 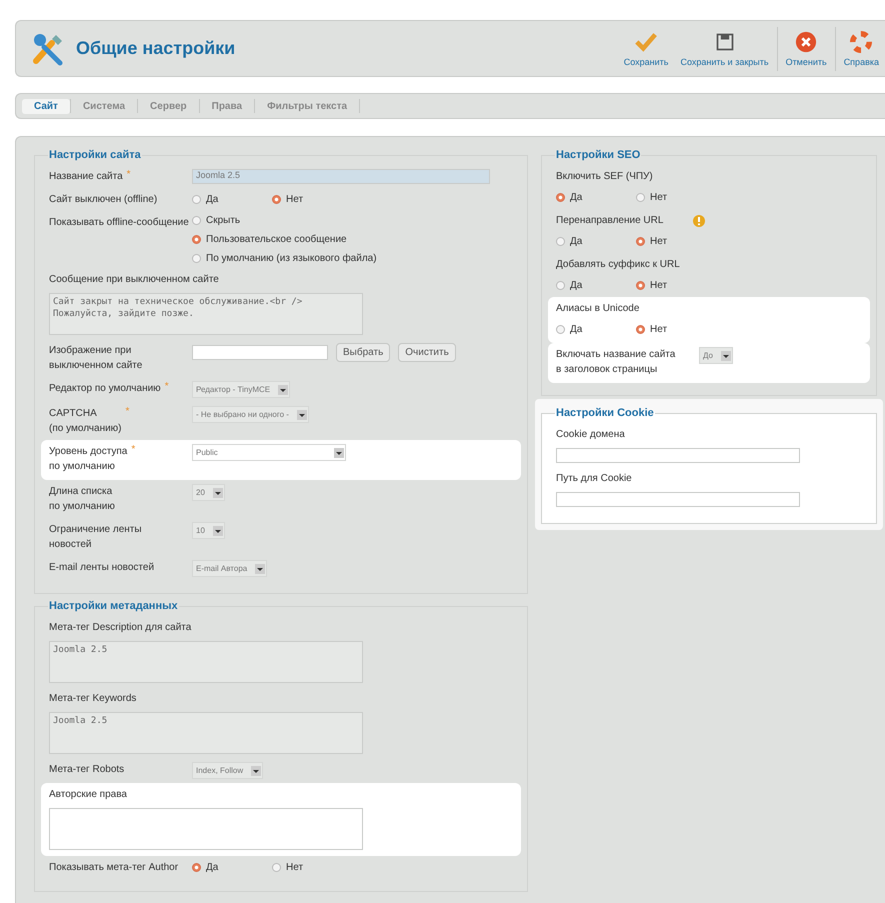 What do you see at coordinates (134, 280) in the screenshot?
I see `field-label: Сообщение при выключенном сайте` at bounding box center [134, 280].